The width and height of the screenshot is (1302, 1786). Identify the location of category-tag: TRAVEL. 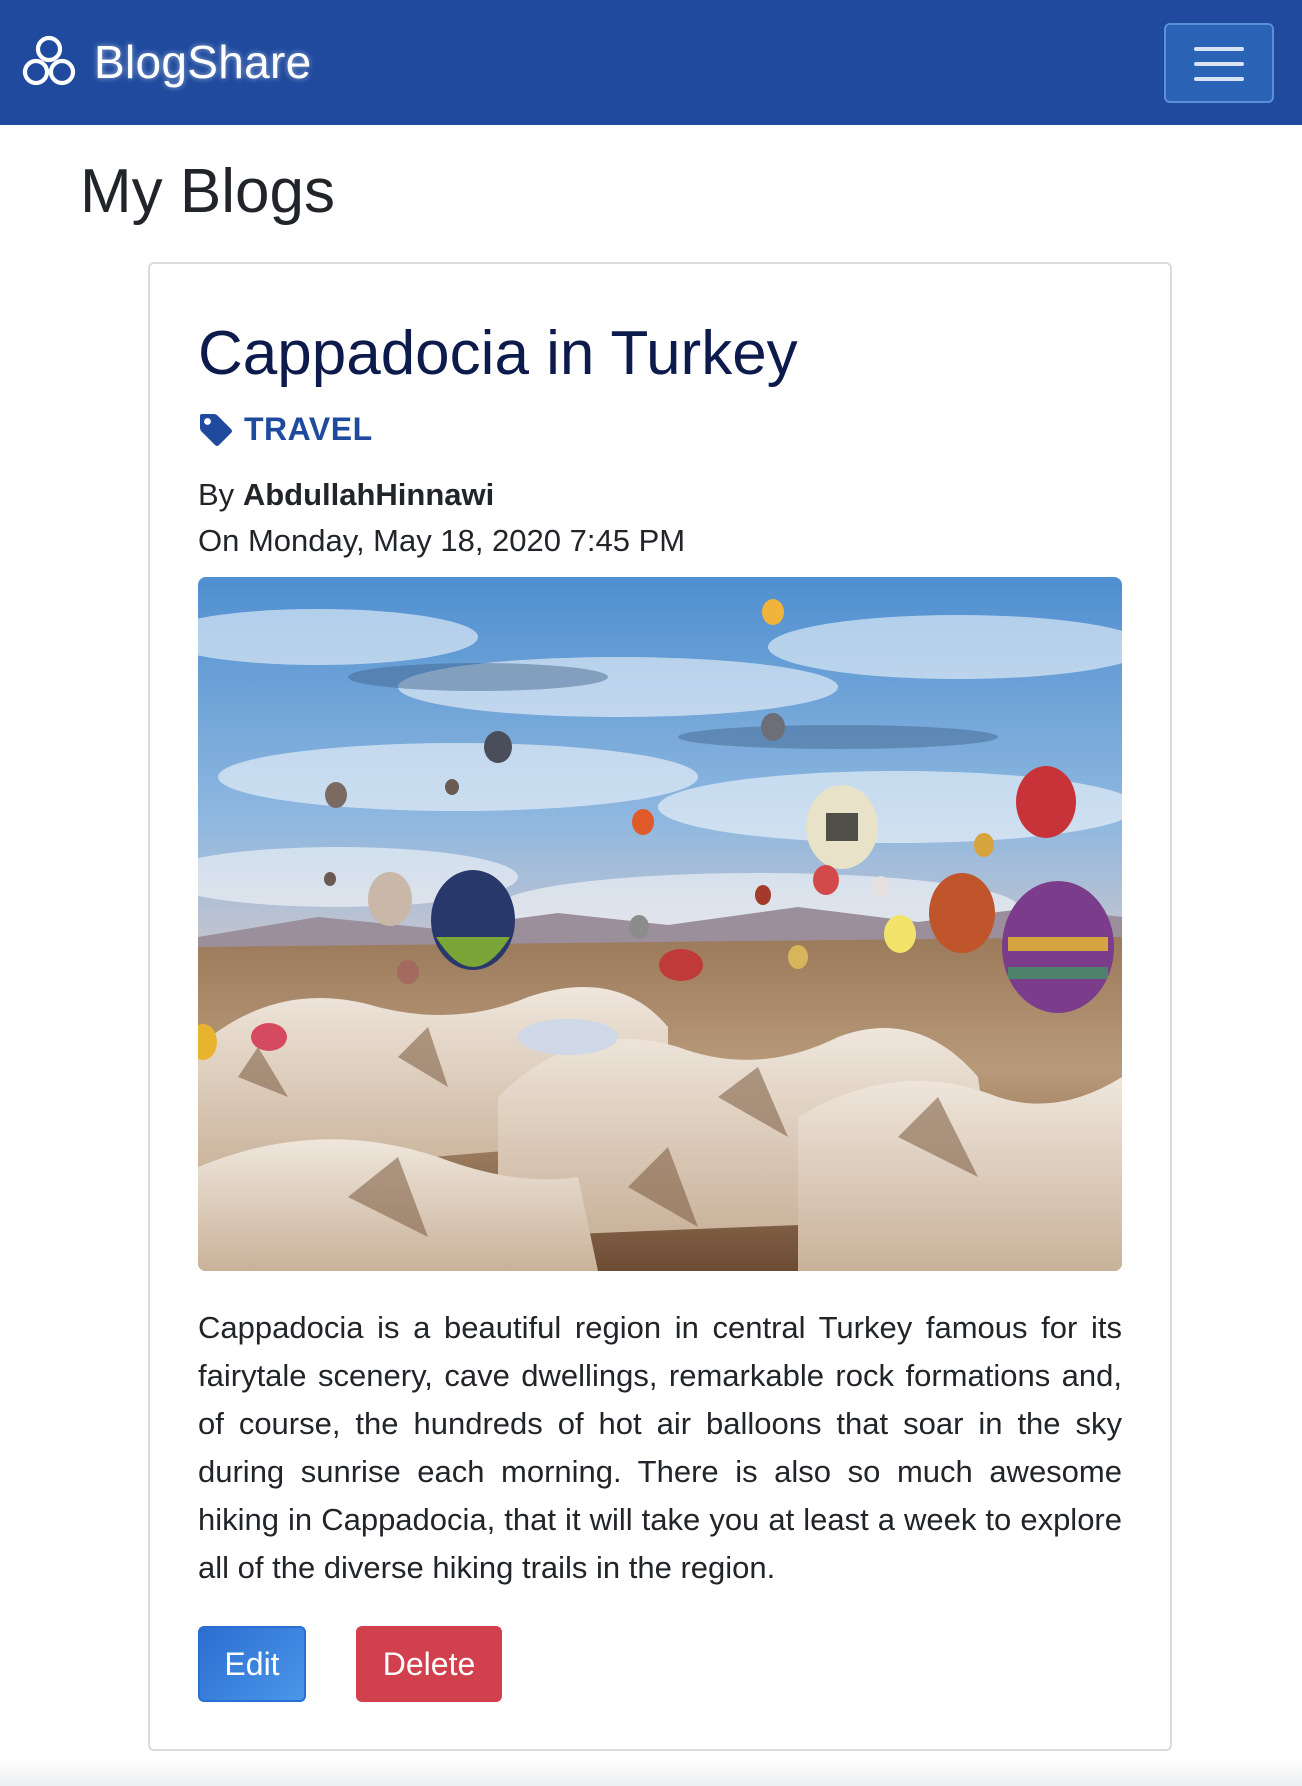
(285, 429).